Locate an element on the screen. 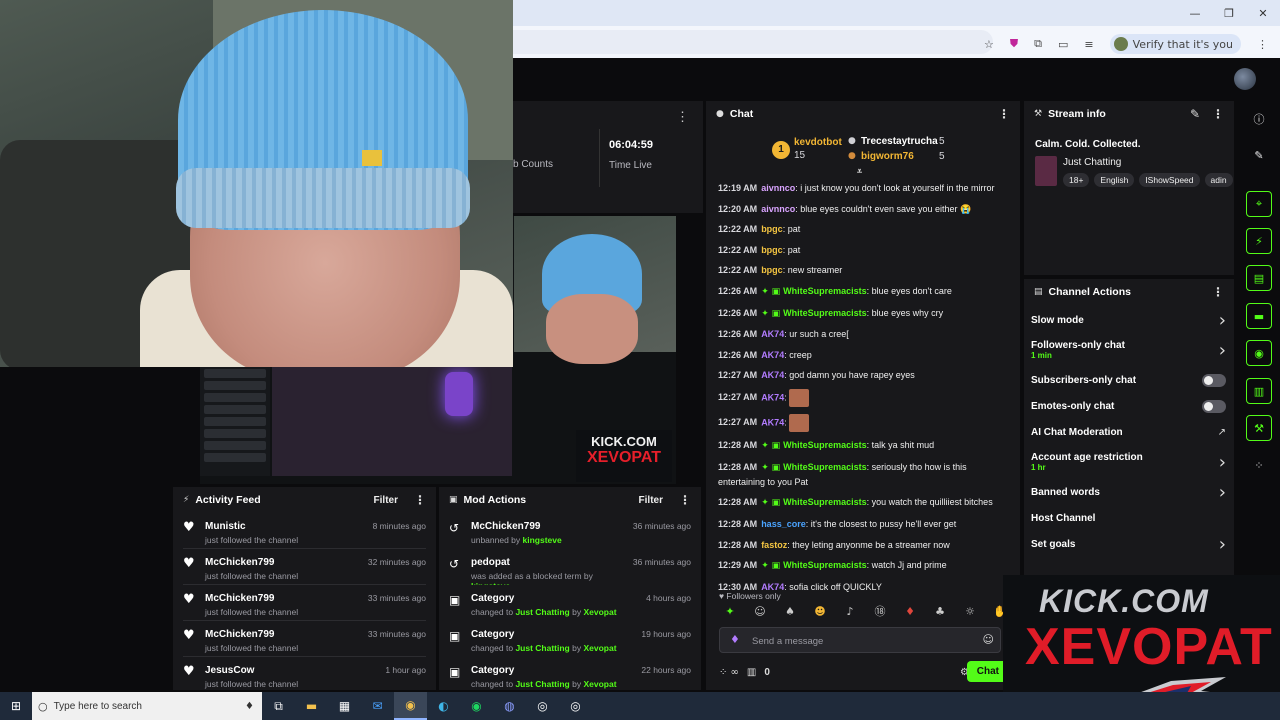 The height and width of the screenshot is (720, 1280). chrome-icon: ◉ is located at coordinates (410, 706).